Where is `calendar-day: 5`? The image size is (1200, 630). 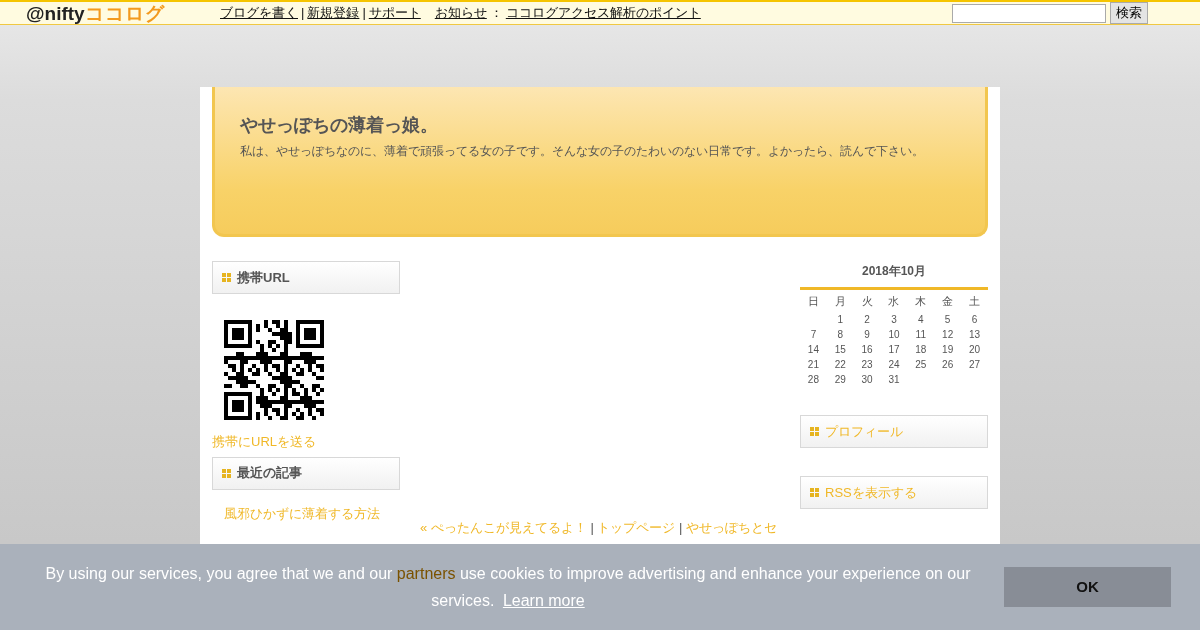 calendar-day: 5 is located at coordinates (948, 319).